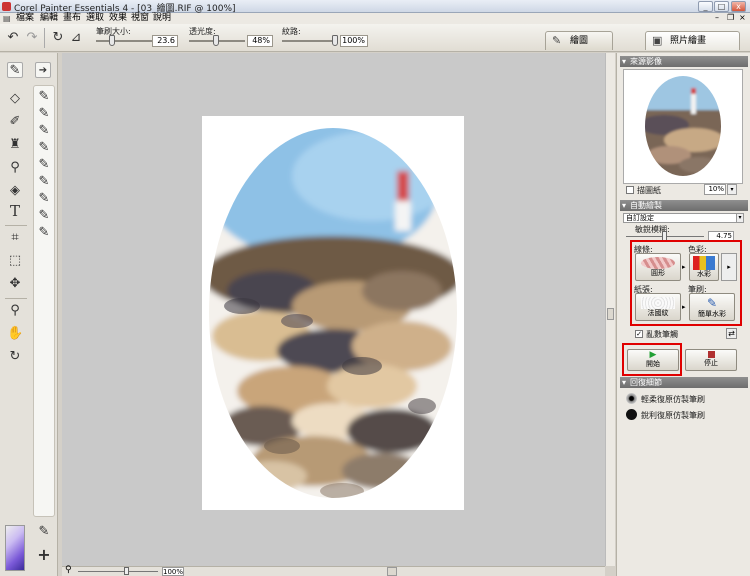  Describe the element at coordinates (202, 31) in the screenshot. I see `opacity-label: 透光度:` at that location.